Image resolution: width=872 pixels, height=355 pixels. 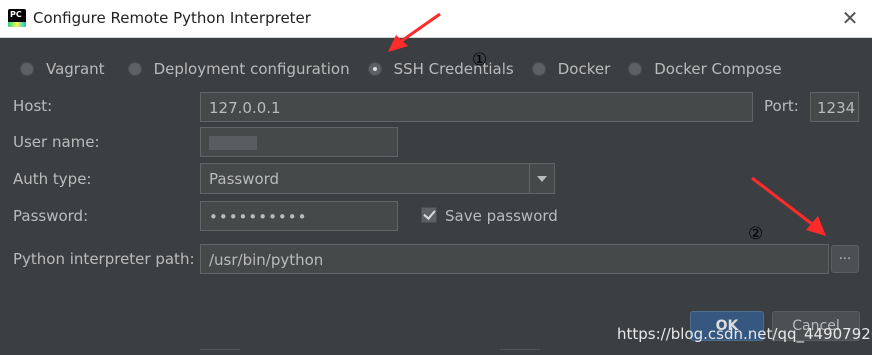 What do you see at coordinates (453, 69) in the screenshot?
I see `radio-ssh-credentials-label: SSH Credentials` at bounding box center [453, 69].